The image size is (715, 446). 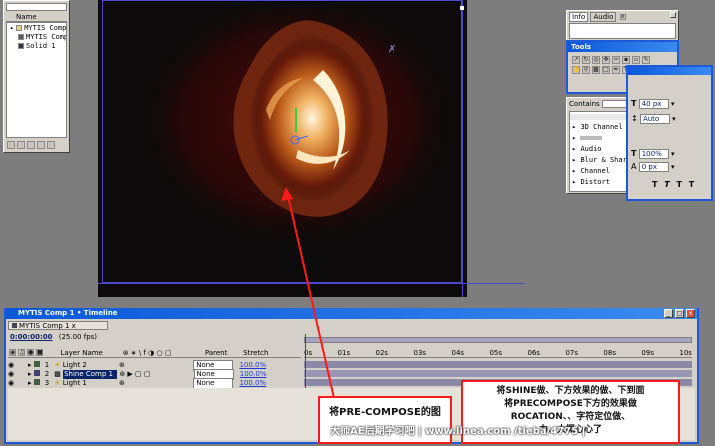 What do you see at coordinates (21, 352) in the screenshot?
I see `audio-icon: ♫` at bounding box center [21, 352].